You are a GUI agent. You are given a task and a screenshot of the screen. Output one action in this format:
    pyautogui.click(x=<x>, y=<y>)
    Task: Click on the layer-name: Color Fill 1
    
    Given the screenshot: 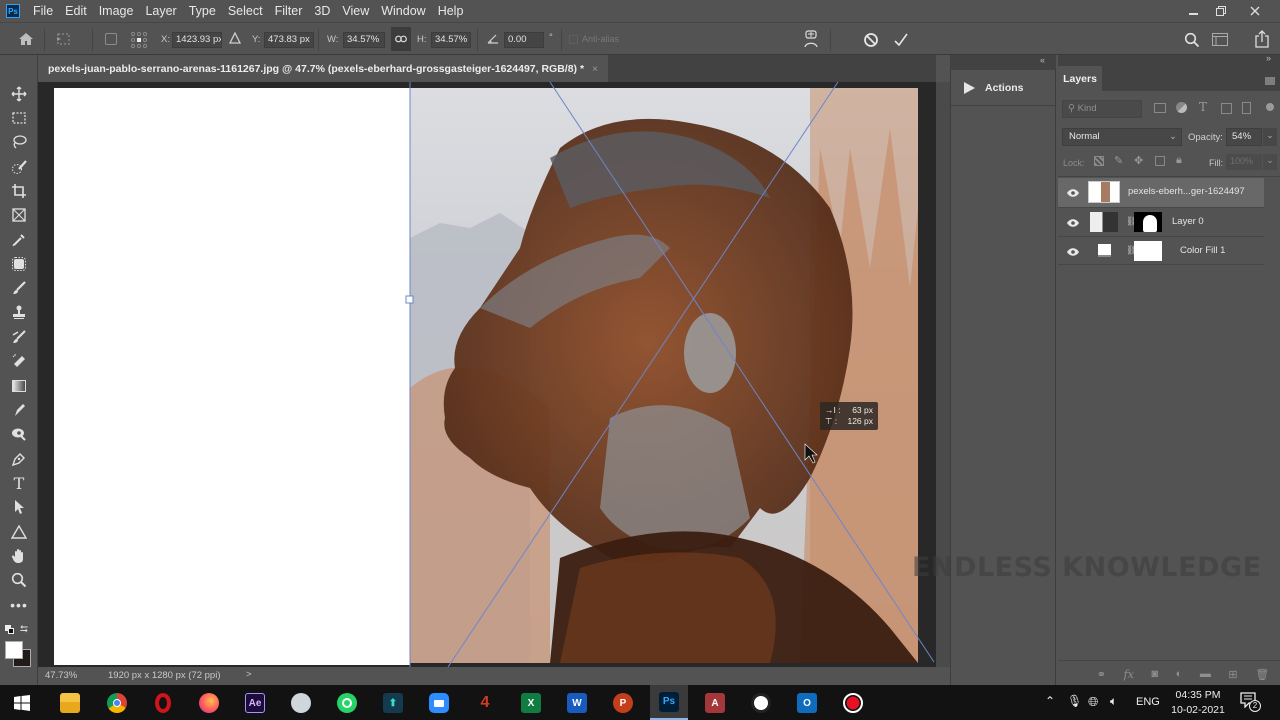 What is the action you would take?
    pyautogui.click(x=1202, y=250)
    